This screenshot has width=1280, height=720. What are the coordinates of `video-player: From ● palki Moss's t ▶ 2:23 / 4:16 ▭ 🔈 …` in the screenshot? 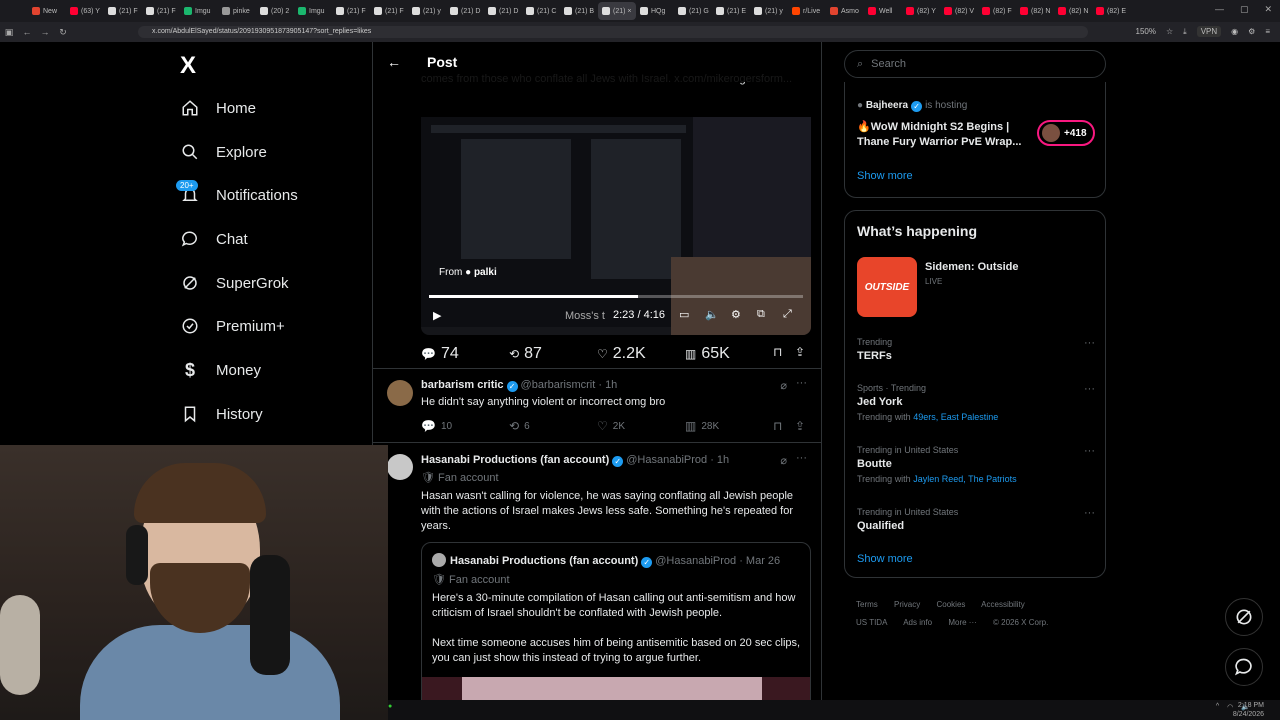 It's located at (616, 226).